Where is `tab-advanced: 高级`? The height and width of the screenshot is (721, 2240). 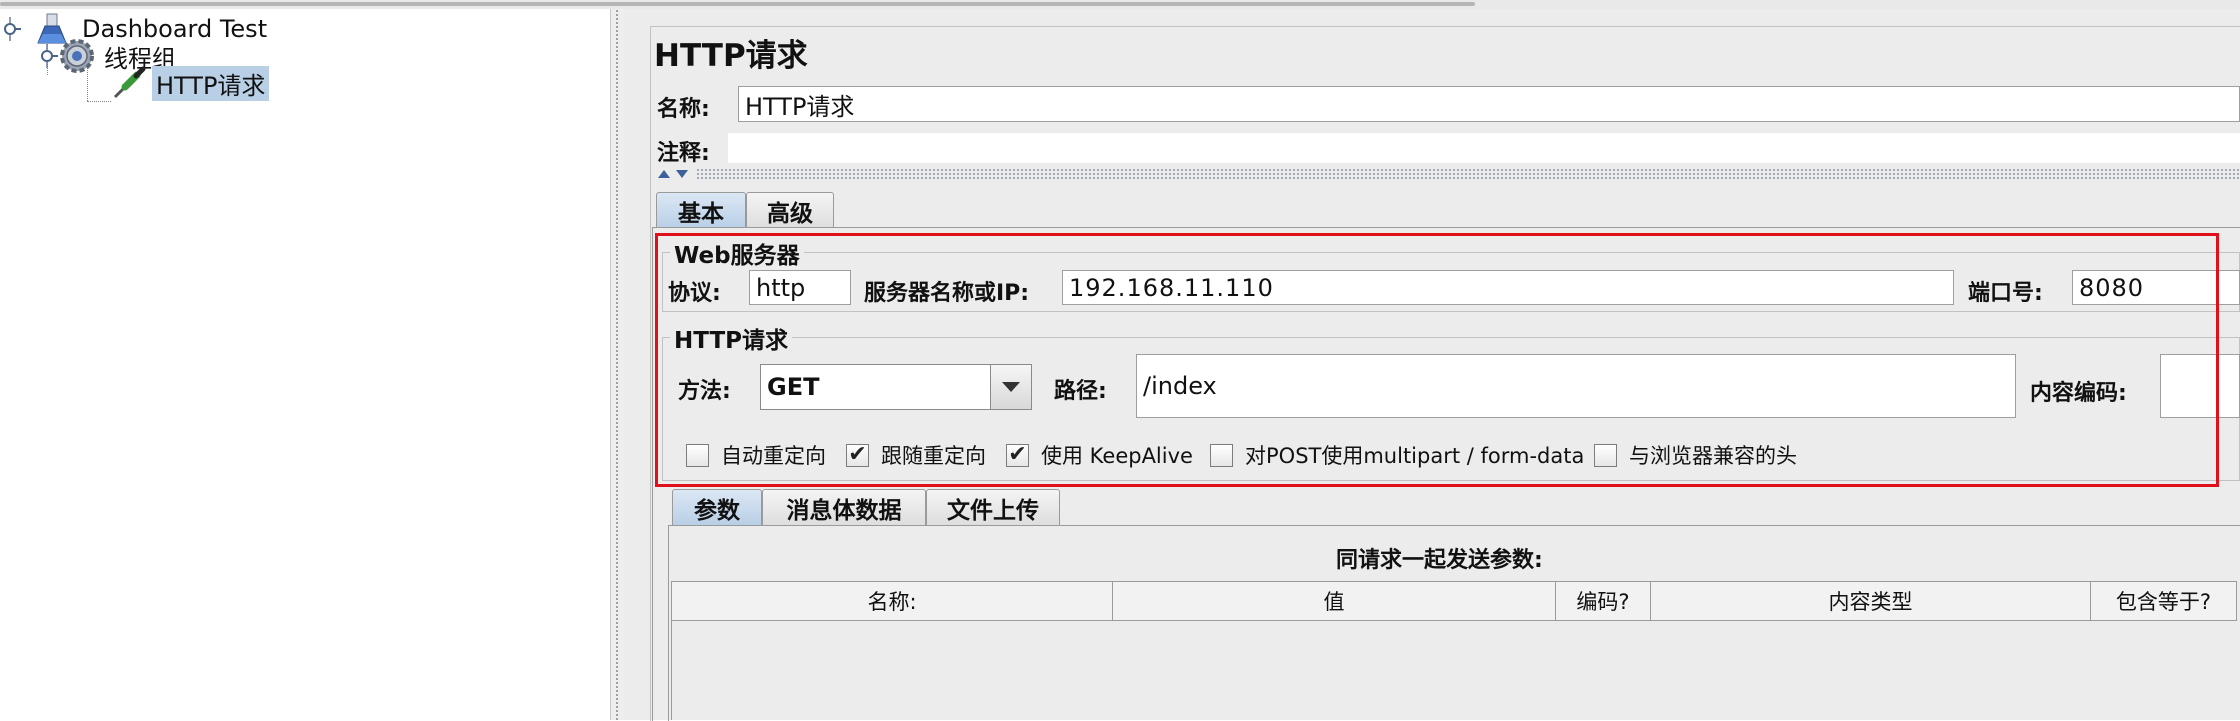 tab-advanced: 高级 is located at coordinates (790, 210).